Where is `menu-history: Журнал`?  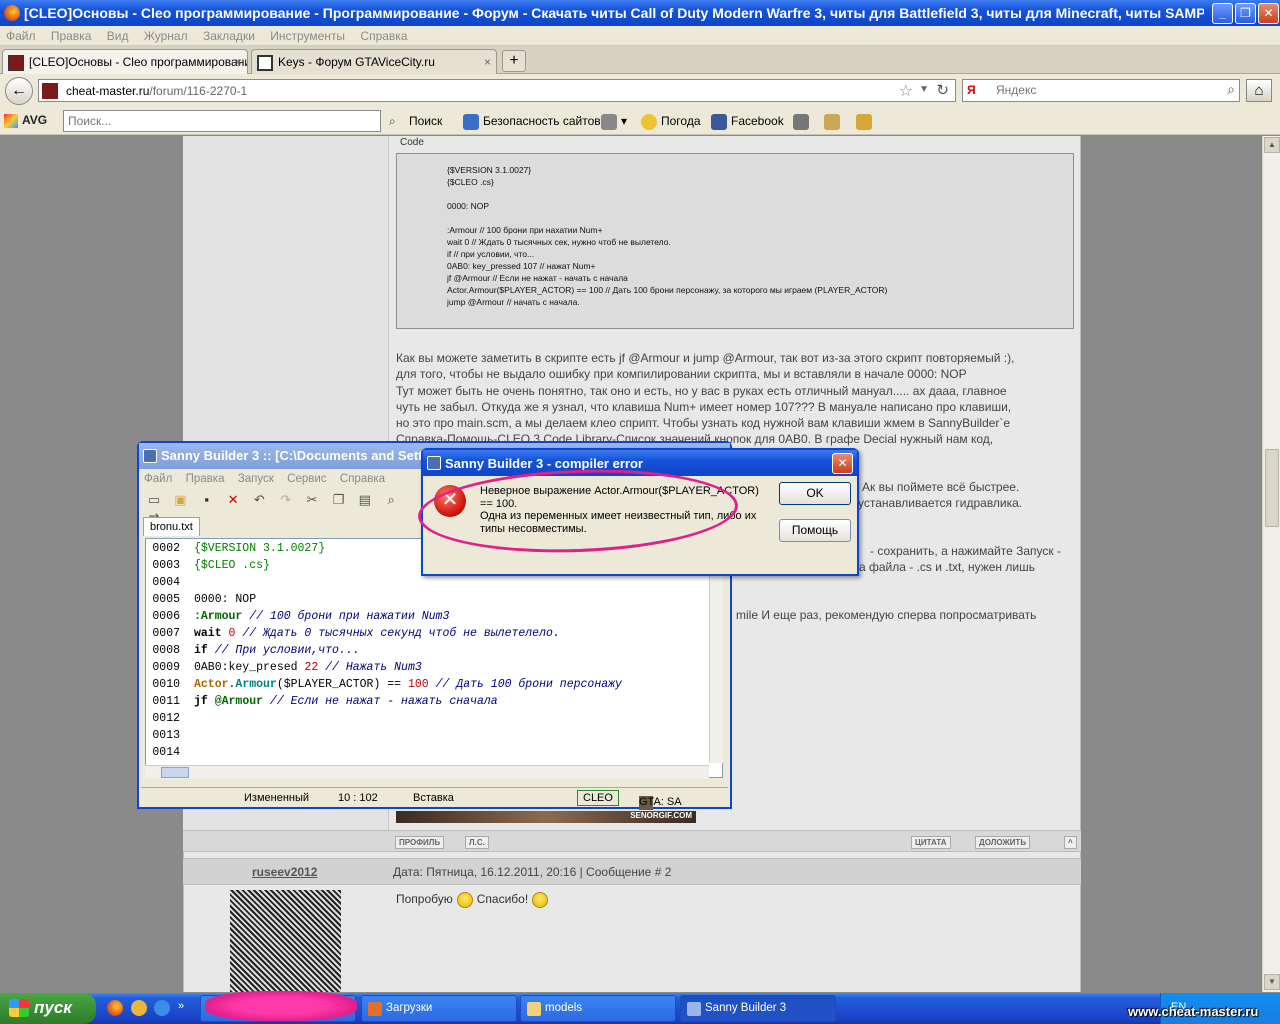 menu-history: Журнал is located at coordinates (166, 36).